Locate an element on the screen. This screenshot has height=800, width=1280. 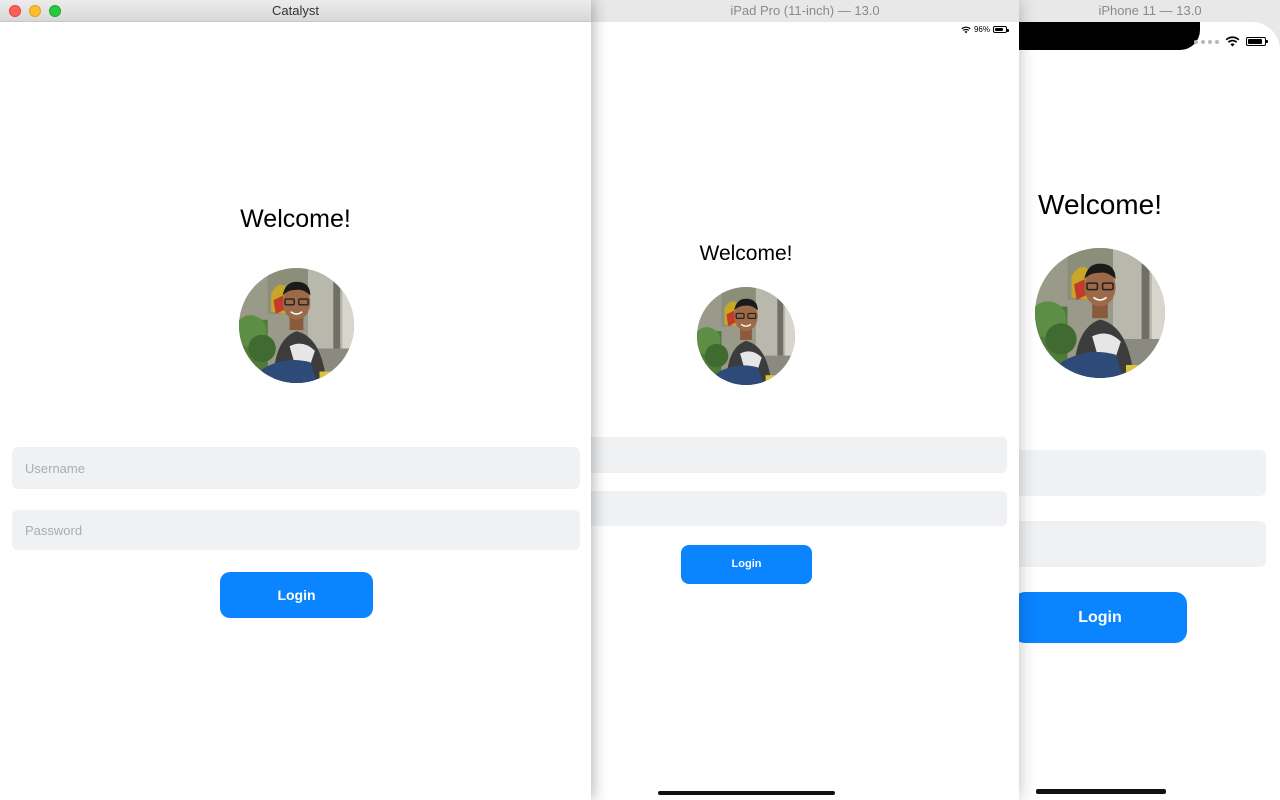
login-button: Login is located at coordinates (296, 595).